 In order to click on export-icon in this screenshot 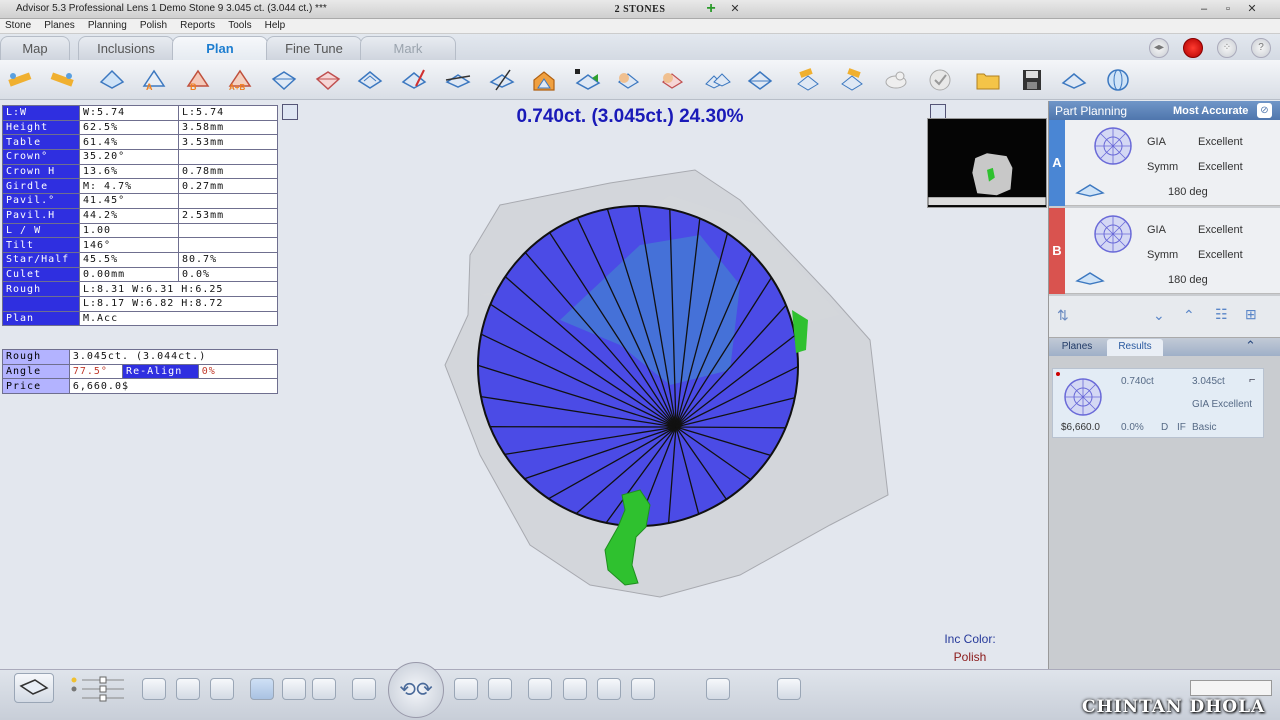, I will do `click(1074, 80)`.